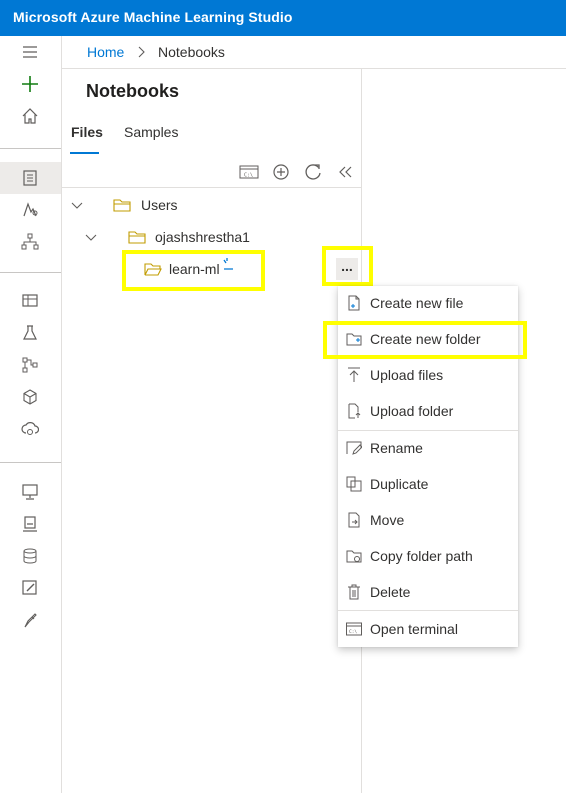 The width and height of the screenshot is (566, 793). What do you see at coordinates (30, 52) in the screenshot?
I see `hamburger-icon` at bounding box center [30, 52].